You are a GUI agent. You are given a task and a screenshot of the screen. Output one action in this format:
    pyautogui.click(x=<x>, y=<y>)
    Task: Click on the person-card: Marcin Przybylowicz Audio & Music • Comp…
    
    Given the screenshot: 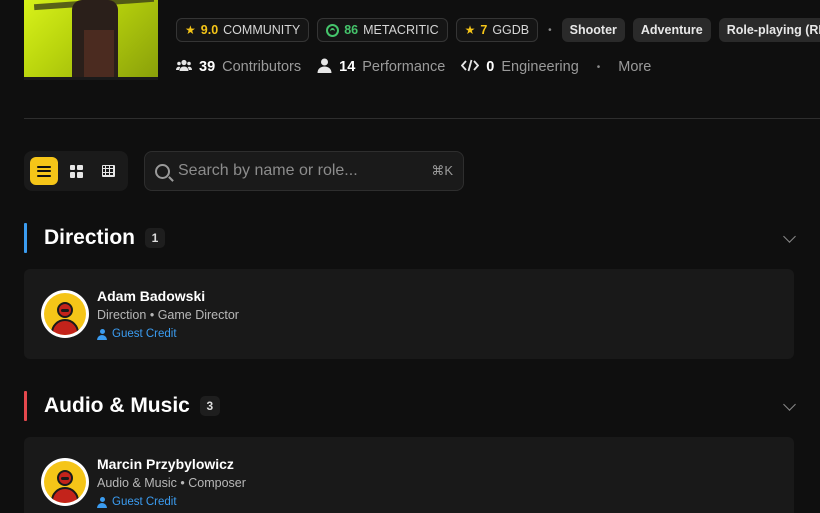 What is the action you would take?
    pyautogui.click(x=409, y=475)
    